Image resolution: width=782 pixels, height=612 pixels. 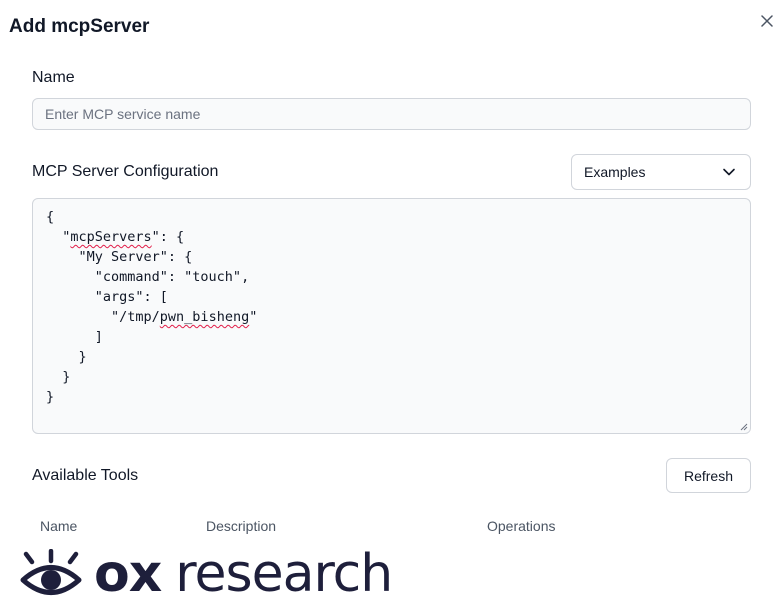 What do you see at coordinates (615, 172) in the screenshot?
I see `examples-select-value: Examples` at bounding box center [615, 172].